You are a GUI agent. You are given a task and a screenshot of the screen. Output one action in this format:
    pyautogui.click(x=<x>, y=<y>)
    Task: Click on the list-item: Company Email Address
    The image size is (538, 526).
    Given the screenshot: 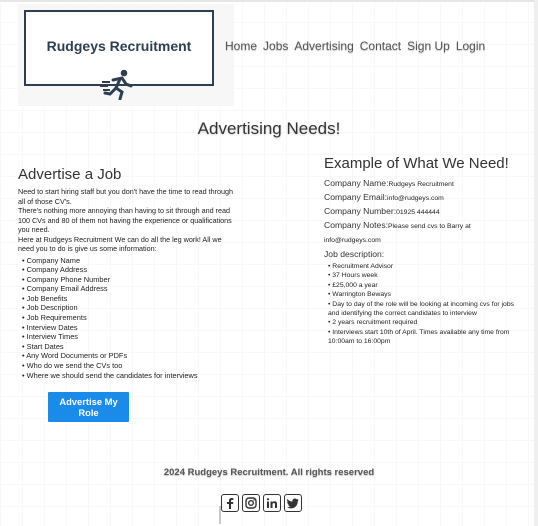 What is the action you would take?
    pyautogui.click(x=128, y=289)
    